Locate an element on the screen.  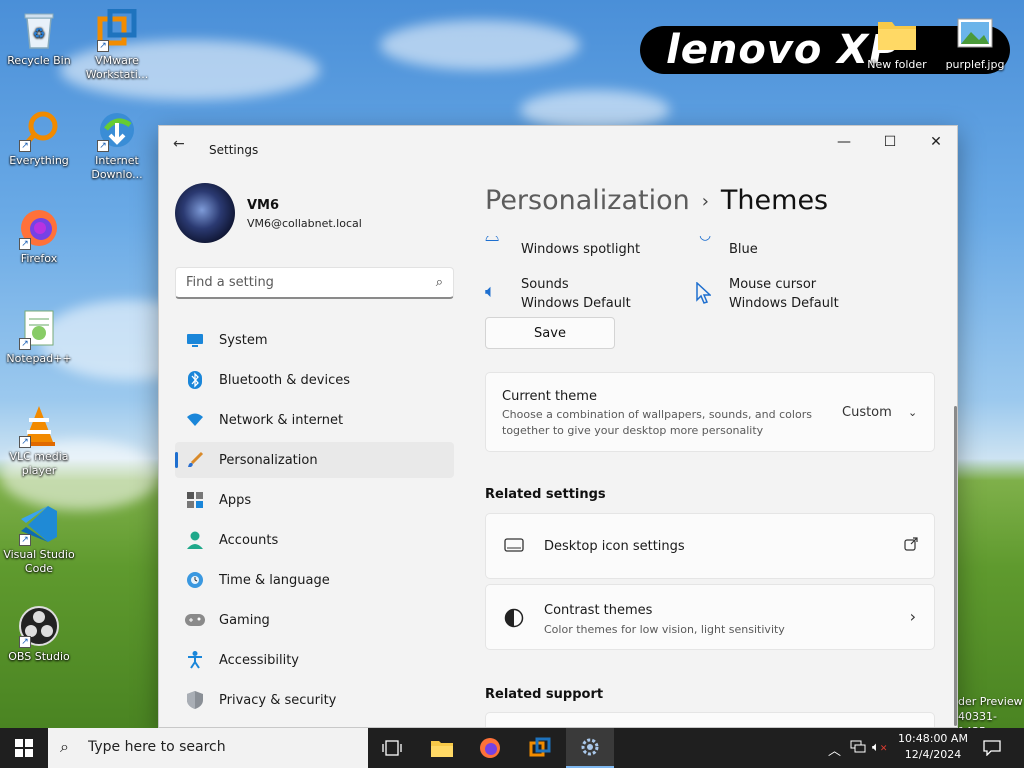
bluetooth-icon is located at coordinates (195, 380).